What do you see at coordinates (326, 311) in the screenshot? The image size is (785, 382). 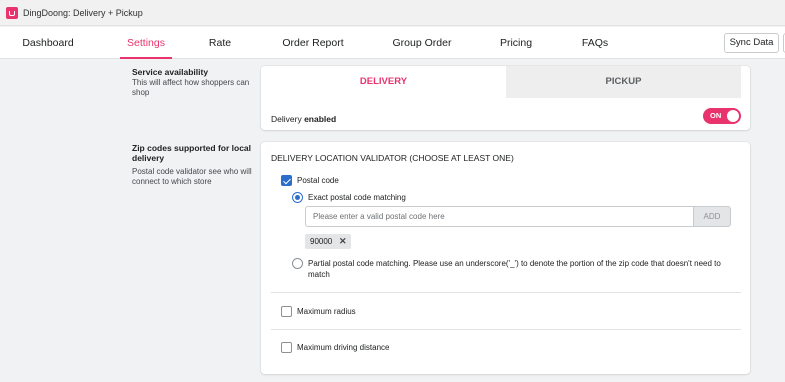 I see `maximum-radius-label: Maximum radius` at bounding box center [326, 311].